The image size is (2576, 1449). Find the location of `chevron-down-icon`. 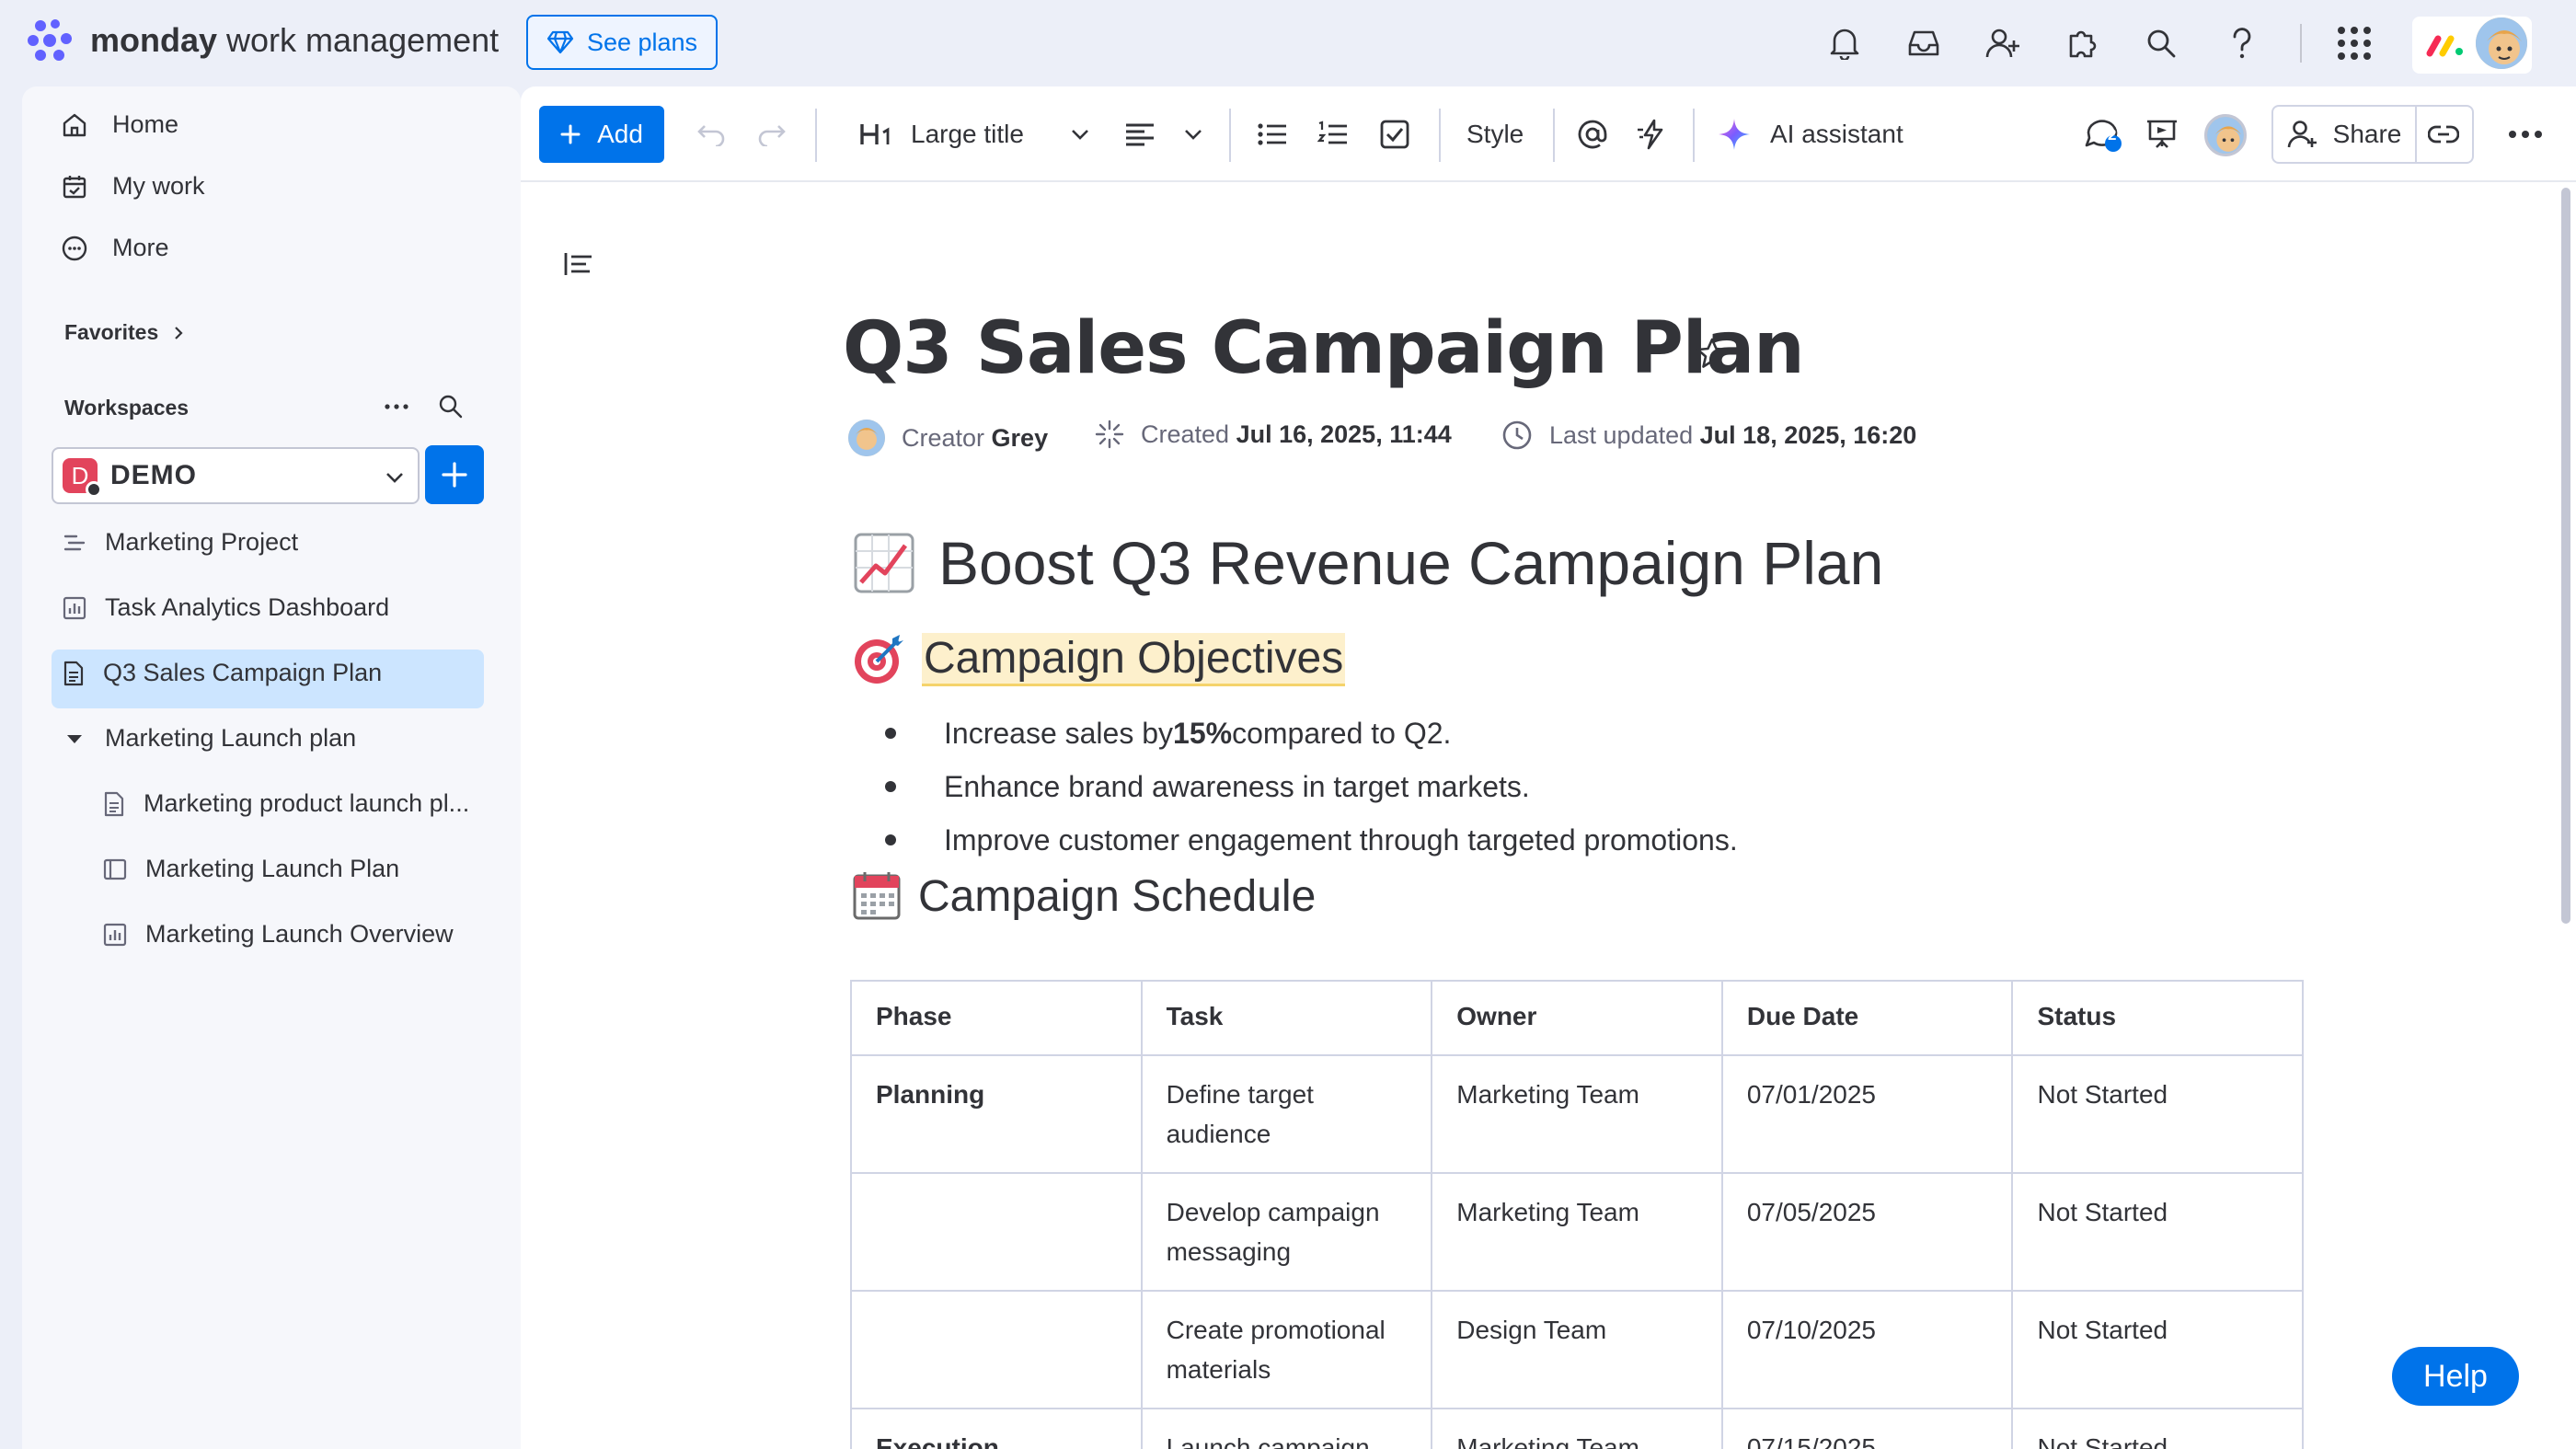

chevron-down-icon is located at coordinates (1080, 135).